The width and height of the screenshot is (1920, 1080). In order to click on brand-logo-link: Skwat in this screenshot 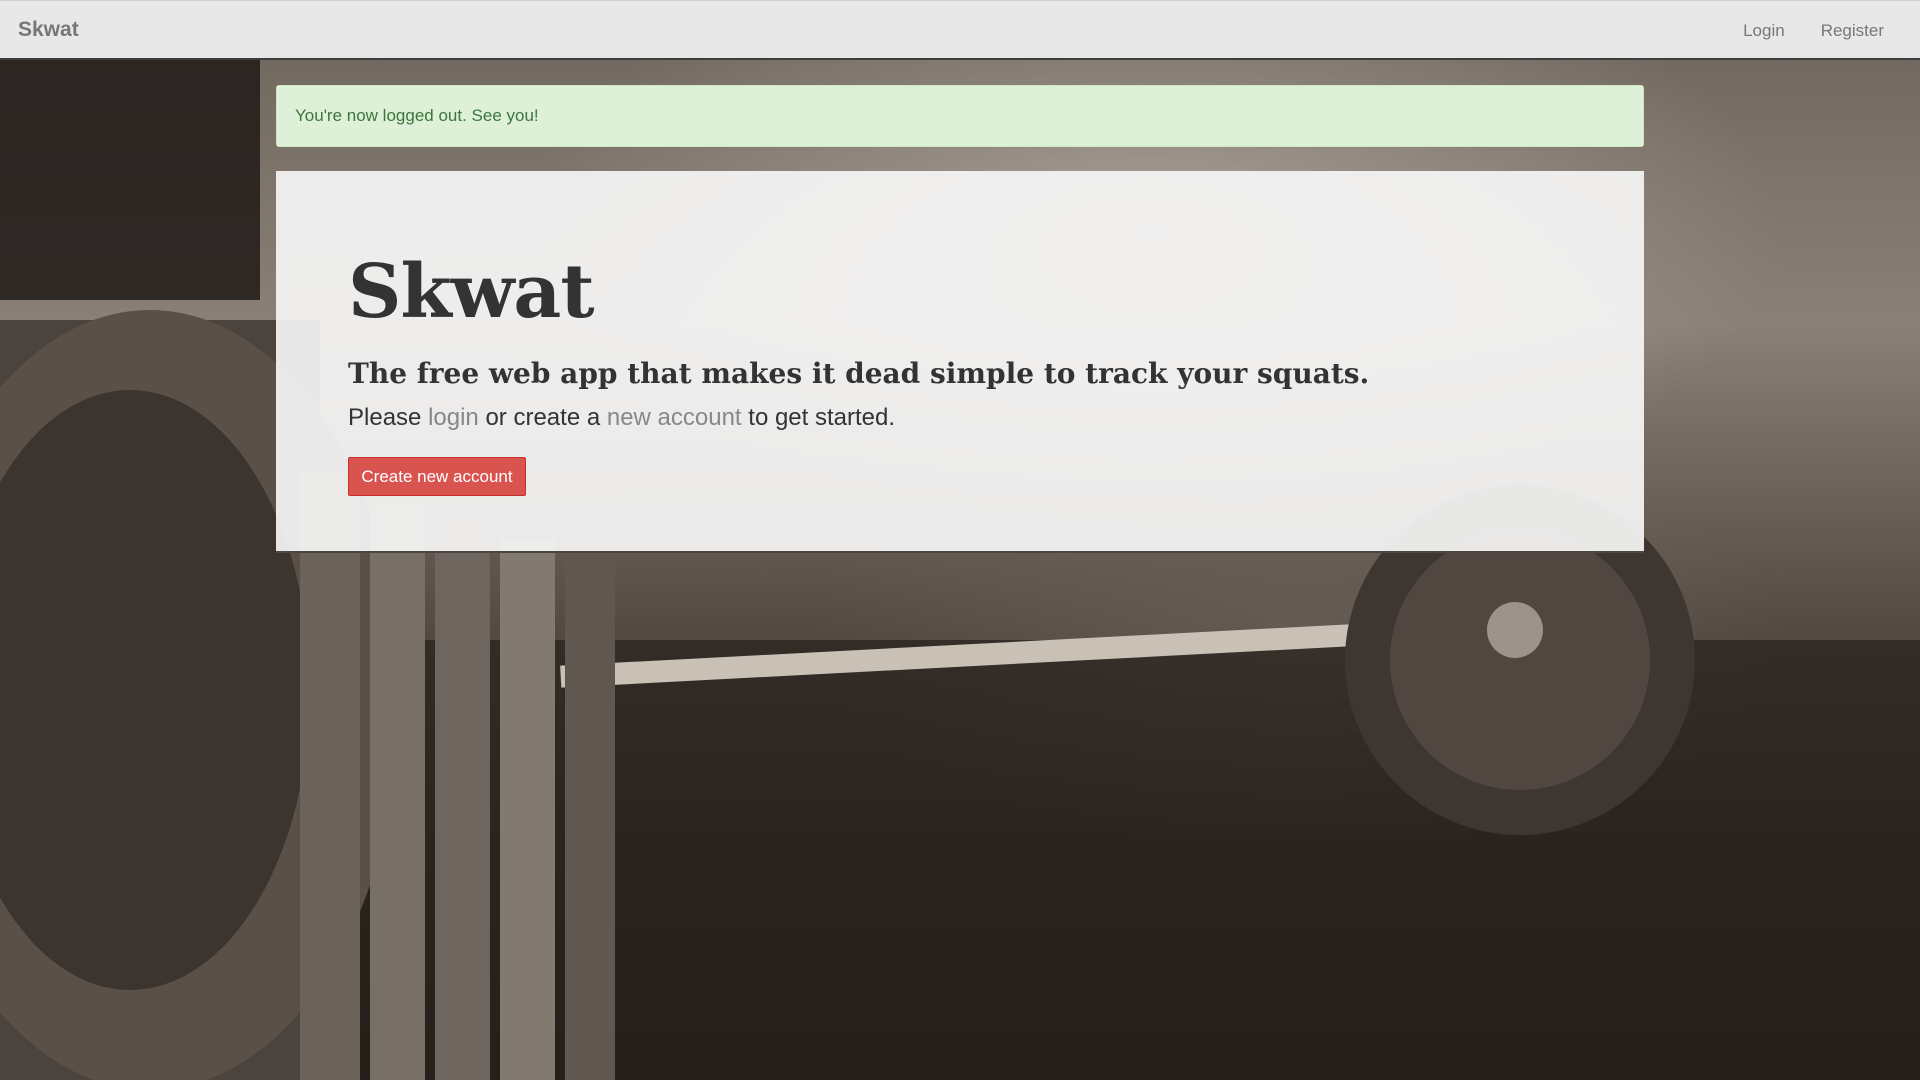, I will do `click(48, 30)`.